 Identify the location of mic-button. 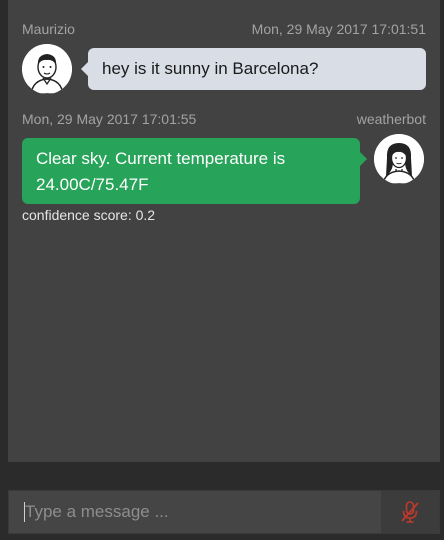
(410, 512).